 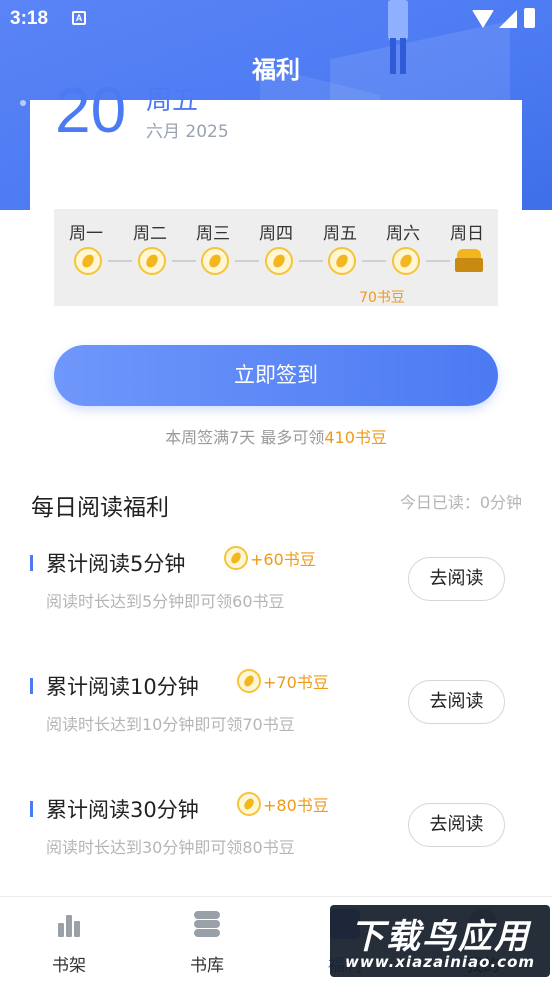 I want to click on week-checkin-strip: 周一 周二 周三 周四 周五 周六 周日 70书豆, so click(x=276, y=257).